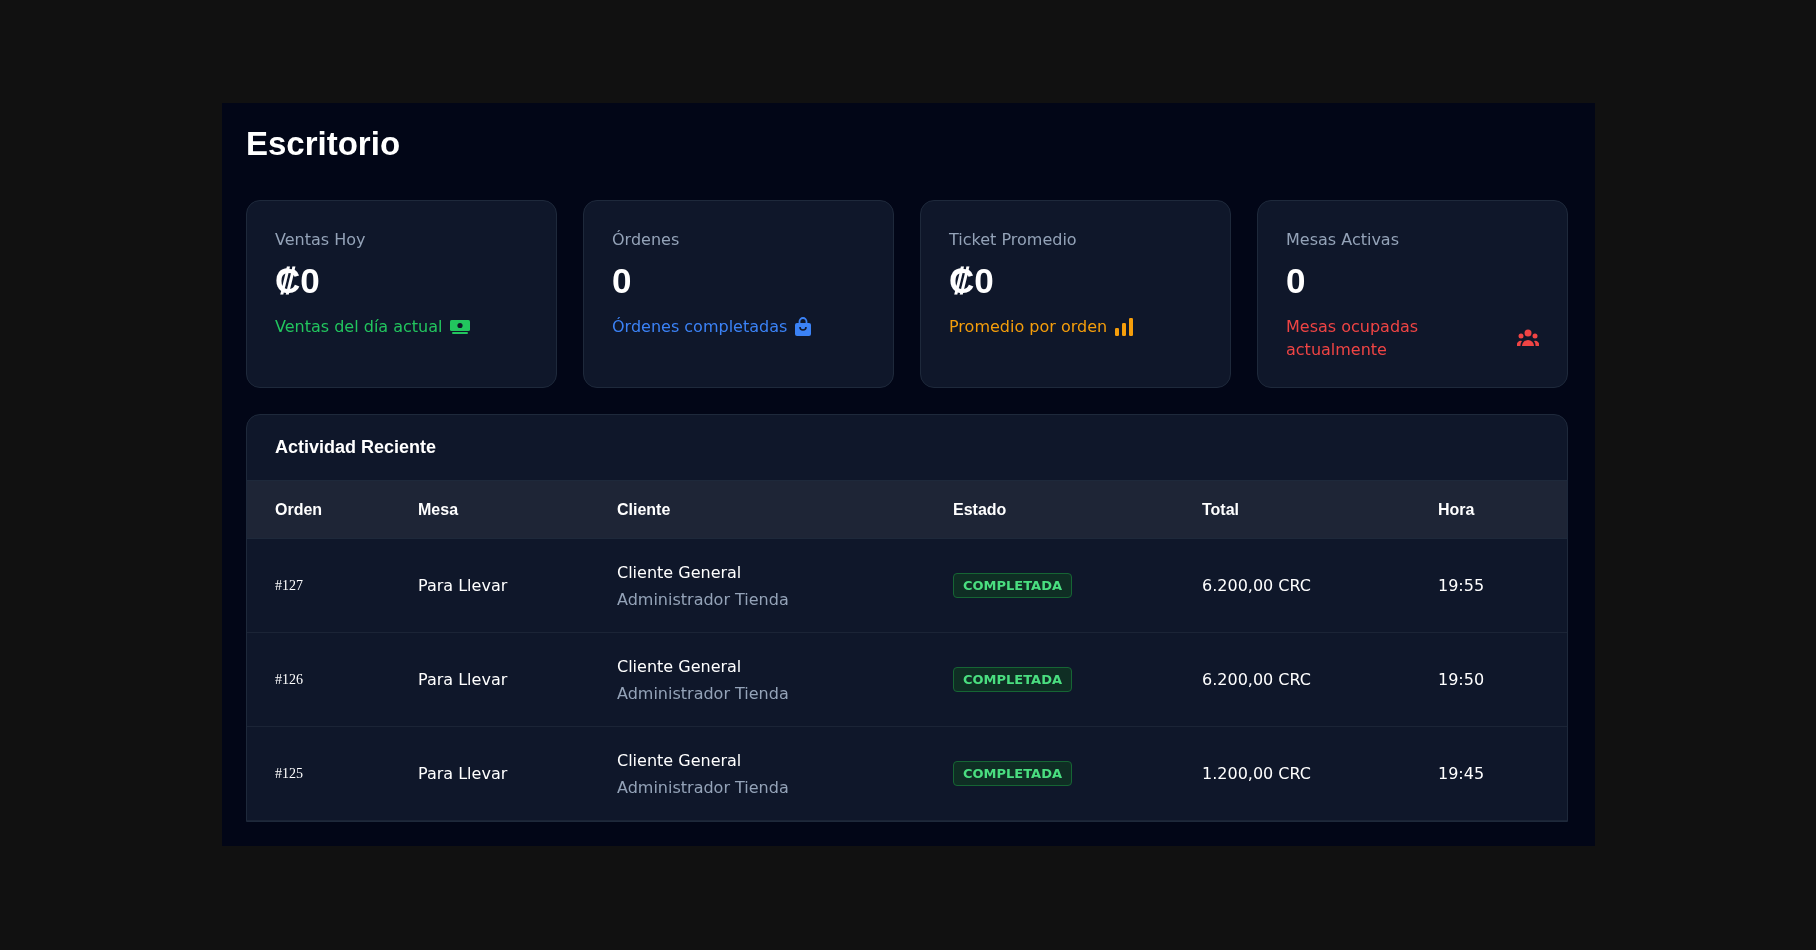 This screenshot has height=950, width=1816. What do you see at coordinates (1461, 773) in the screenshot?
I see `table-cell: 19:45` at bounding box center [1461, 773].